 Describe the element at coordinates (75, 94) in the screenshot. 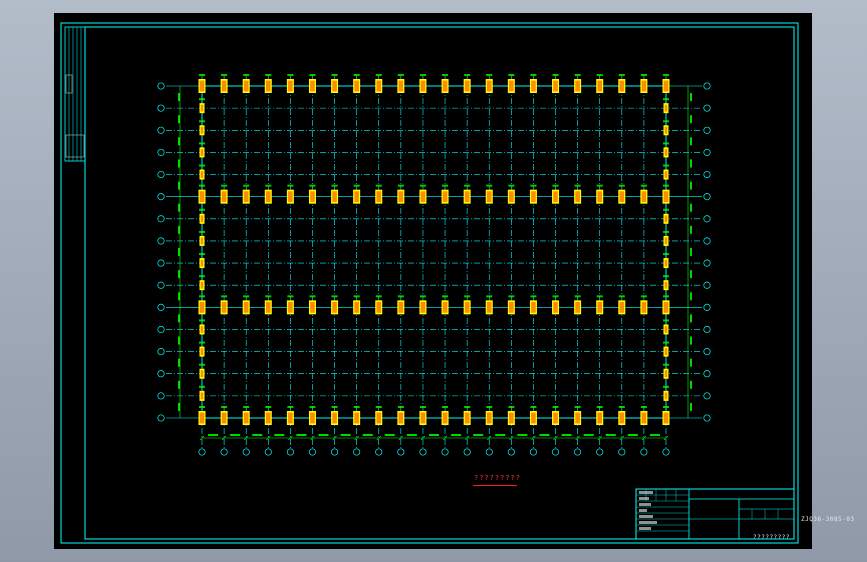

I see `binding-strip` at that location.